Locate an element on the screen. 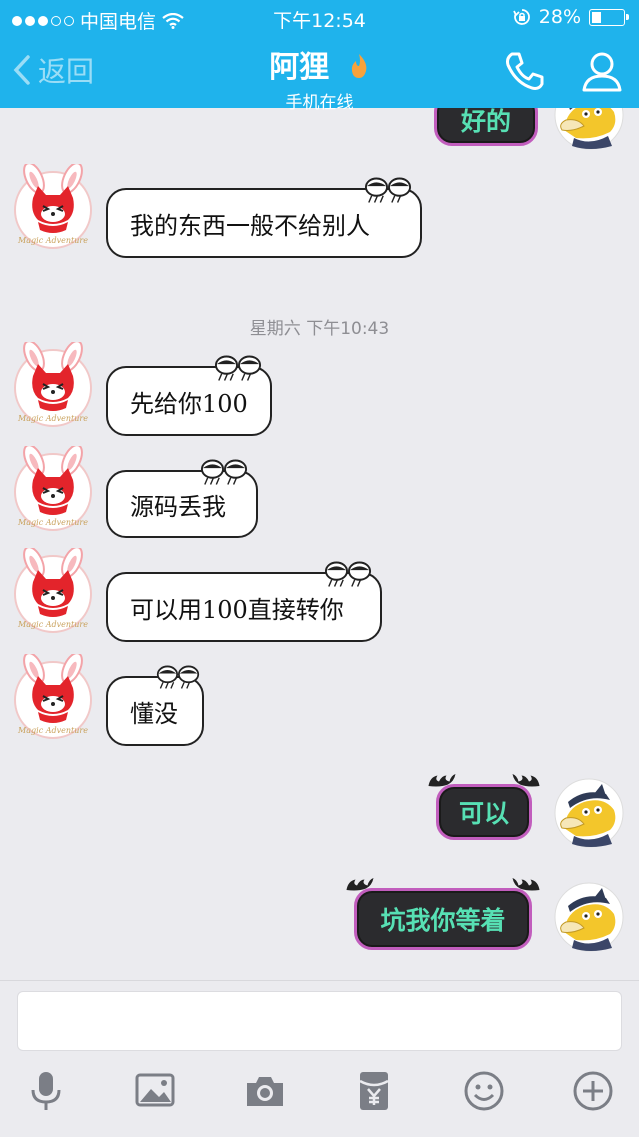 Image resolution: width=639 pixels, height=1137 pixels. phone-icon is located at coordinates (524, 71).